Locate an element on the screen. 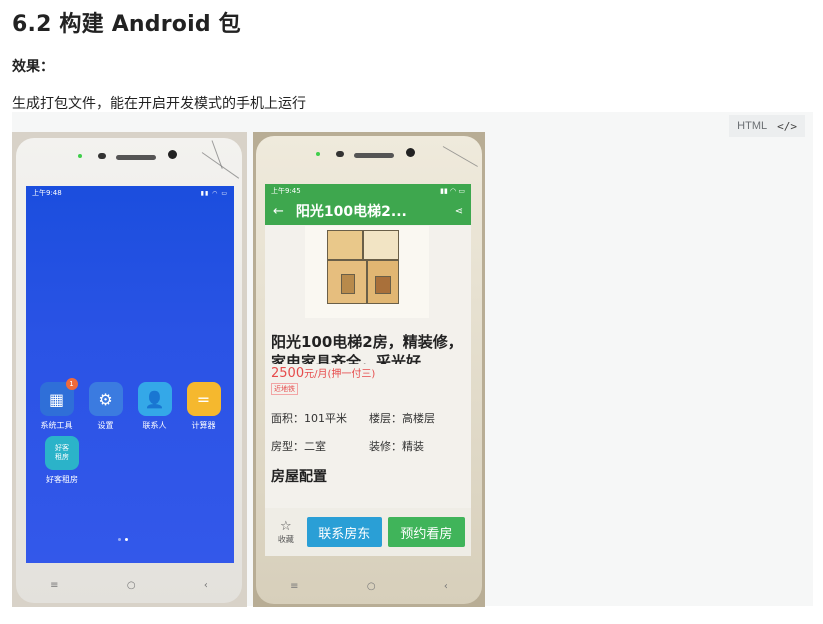 The height and width of the screenshot is (624, 823). status-time: 上午9:48 is located at coordinates (47, 193).